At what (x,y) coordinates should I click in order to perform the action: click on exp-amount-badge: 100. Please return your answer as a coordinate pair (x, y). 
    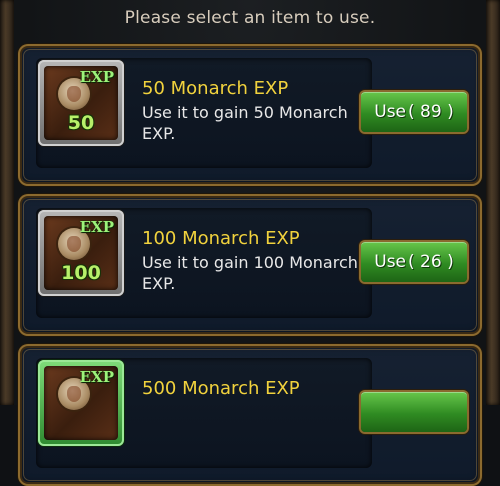
    Looking at the image, I should click on (81, 273).